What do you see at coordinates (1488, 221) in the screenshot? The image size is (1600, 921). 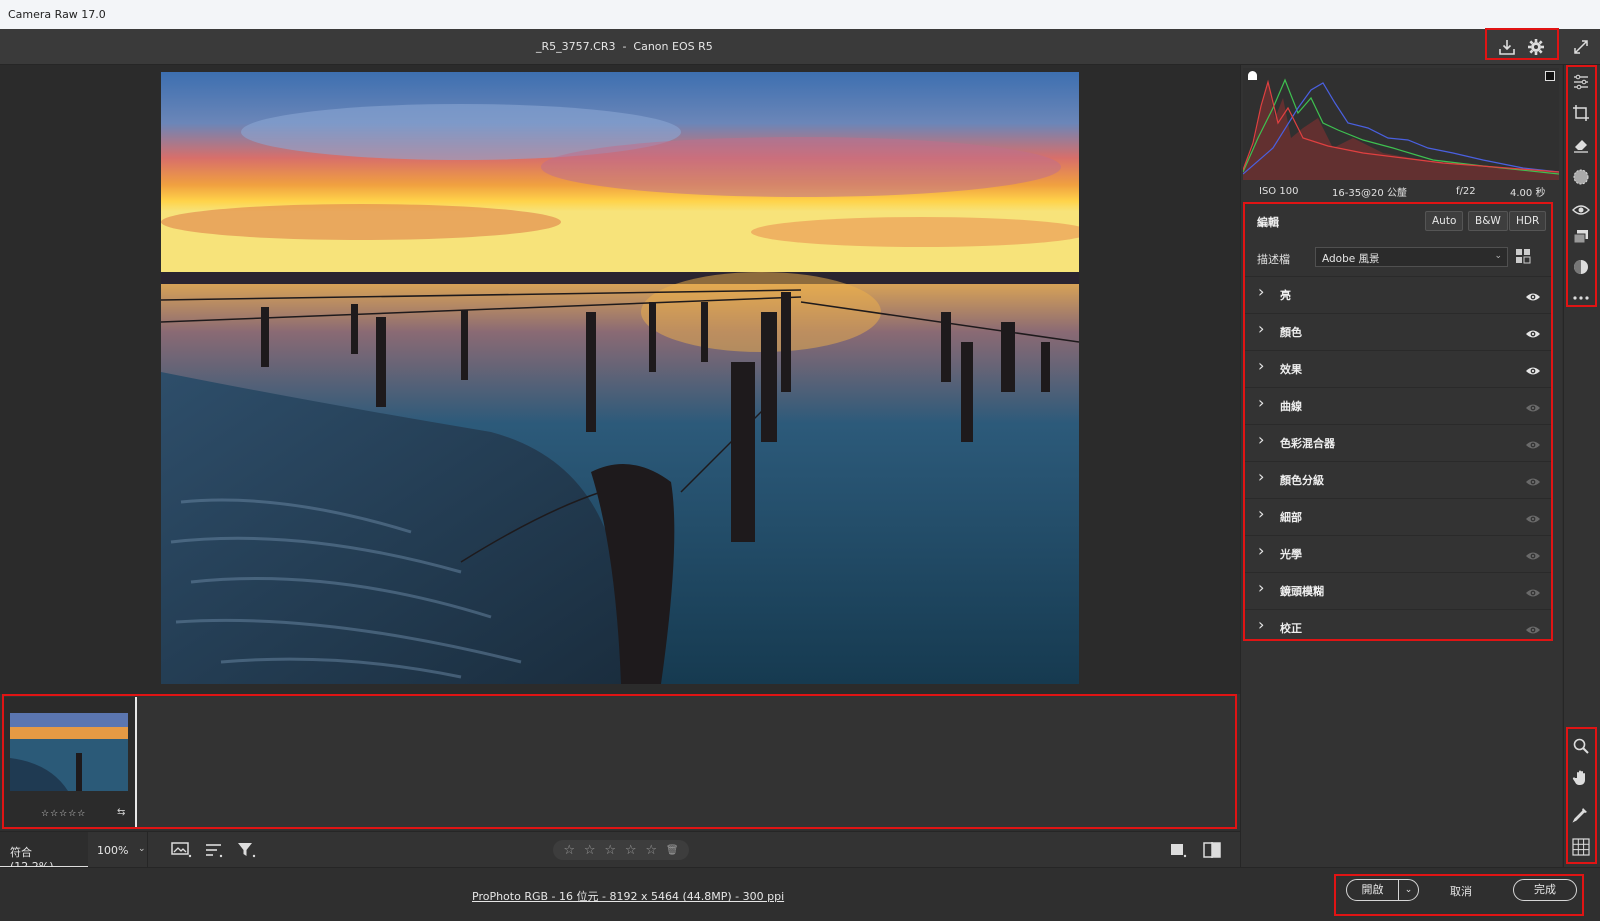 I see `bw-button: B&W` at bounding box center [1488, 221].